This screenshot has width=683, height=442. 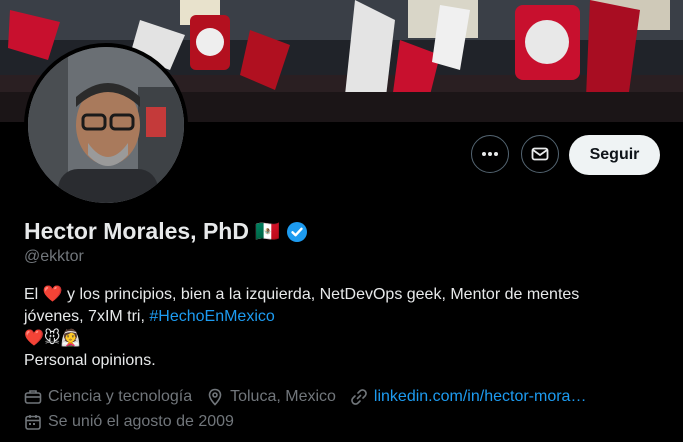 What do you see at coordinates (87, 316) in the screenshot?
I see `bio-text-line2: jóvenes, 7xIM tri,` at bounding box center [87, 316].